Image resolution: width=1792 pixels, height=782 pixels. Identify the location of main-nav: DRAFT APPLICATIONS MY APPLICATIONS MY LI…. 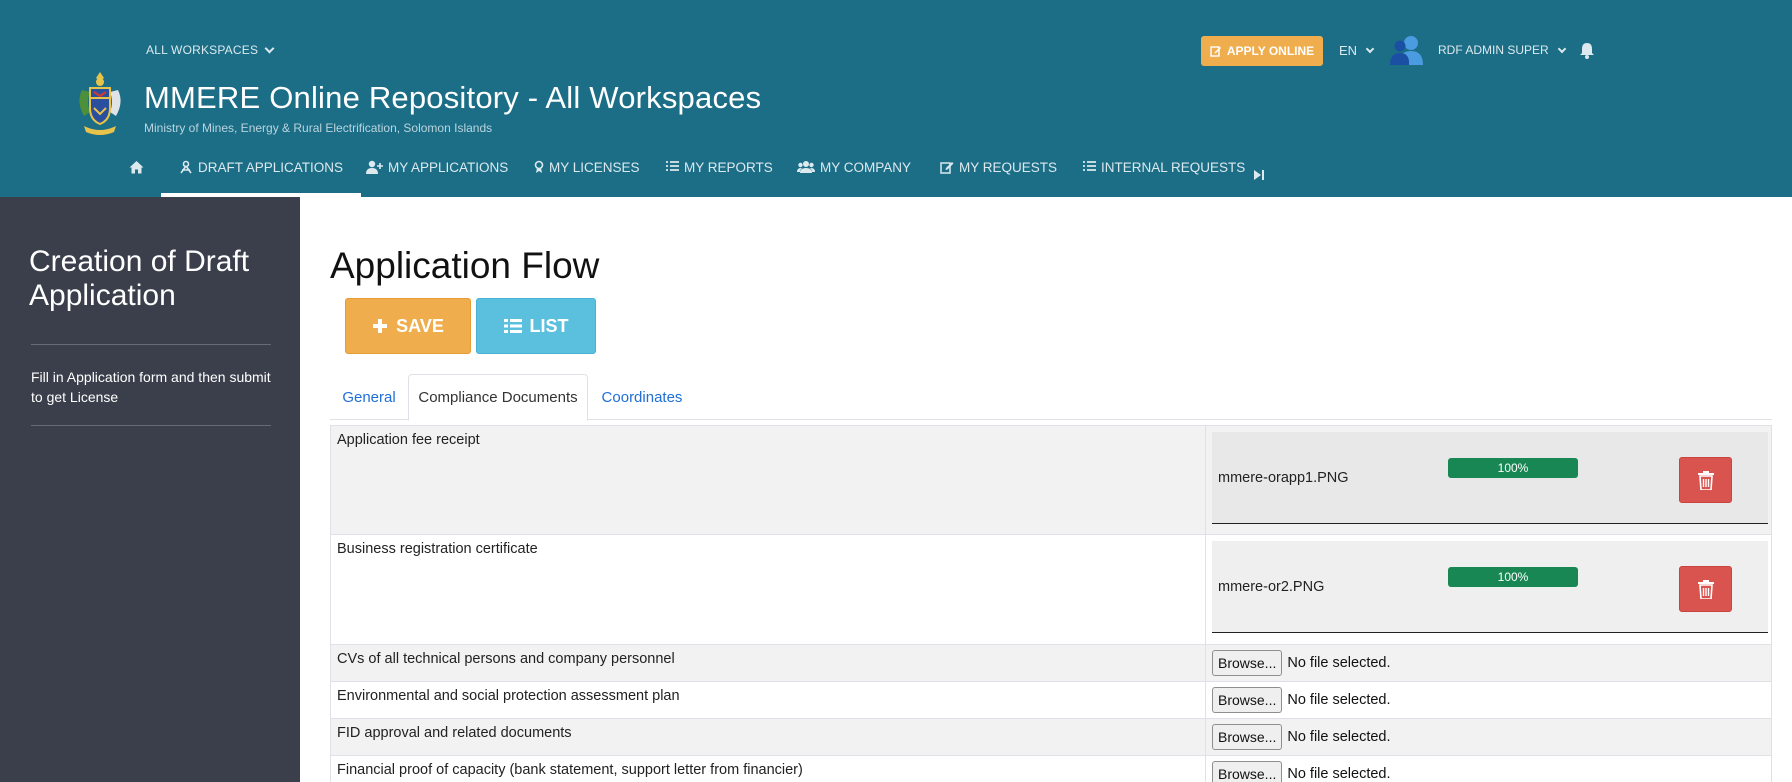
(896, 173).